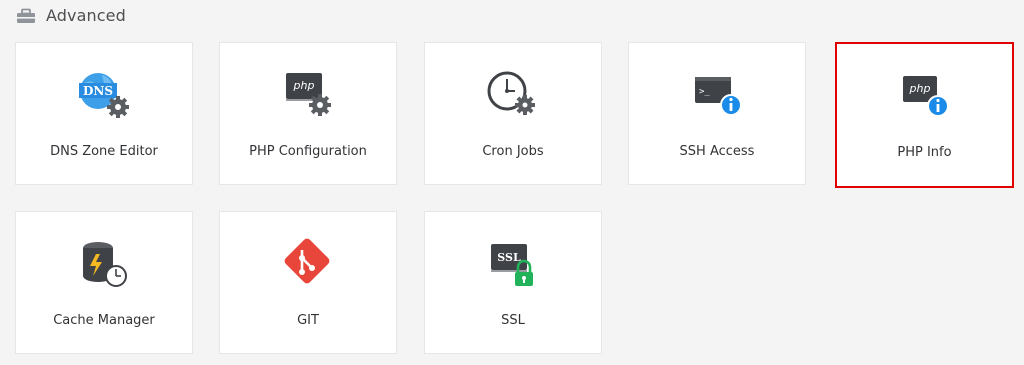 This screenshot has width=1024, height=365. I want to click on php-info-icon: php, so click(925, 95).